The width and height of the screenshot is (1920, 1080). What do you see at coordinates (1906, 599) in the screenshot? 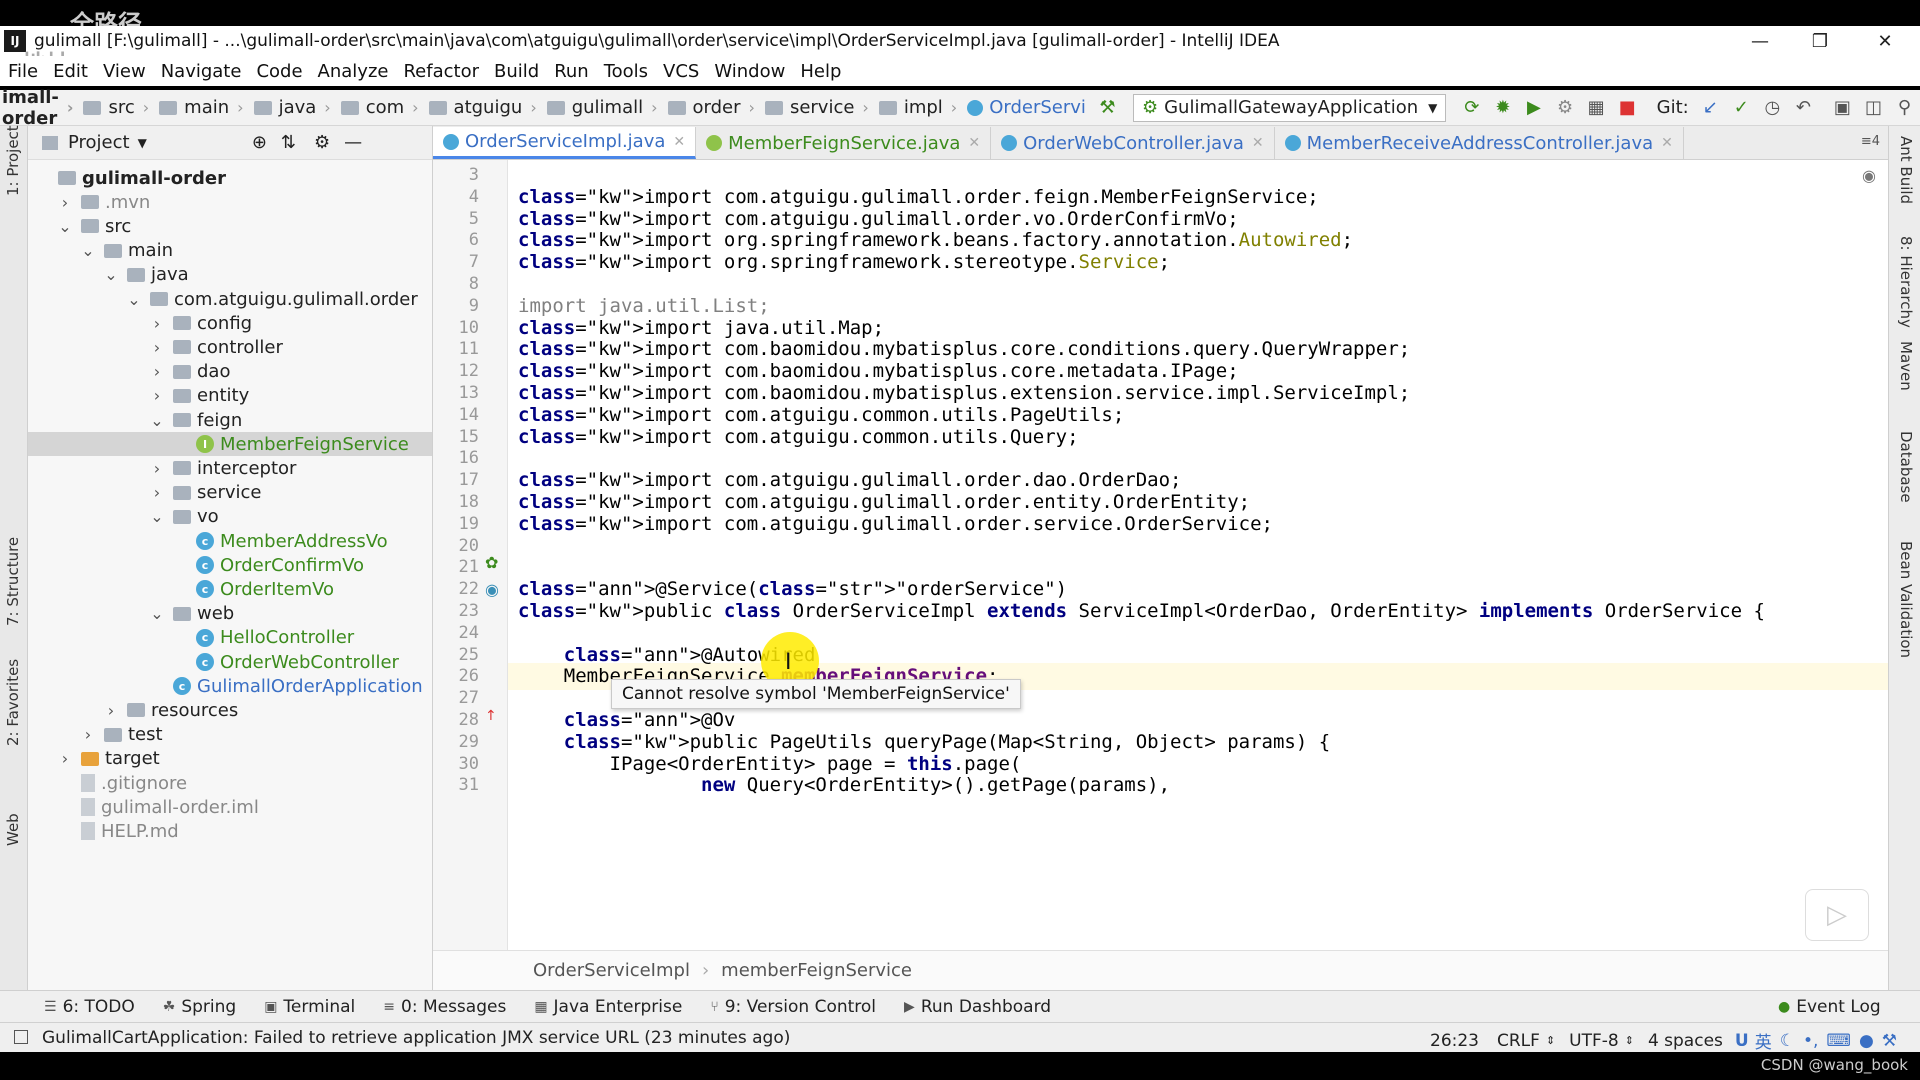
I see `right-tool-tab: Bean Validation` at bounding box center [1906, 599].